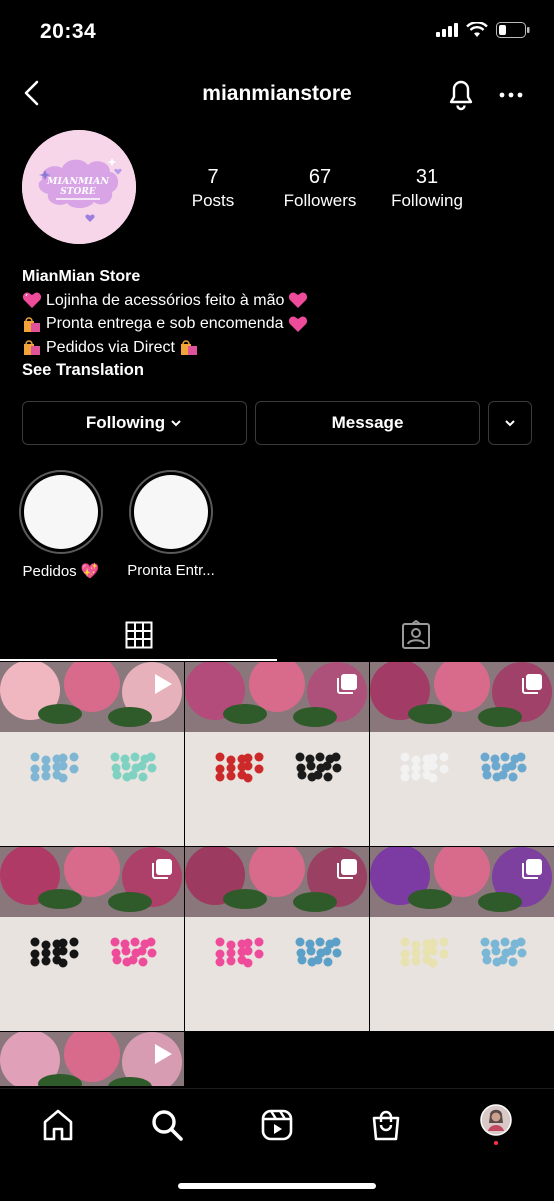  Describe the element at coordinates (125, 422) in the screenshot. I see `following-button-label: Following` at that location.